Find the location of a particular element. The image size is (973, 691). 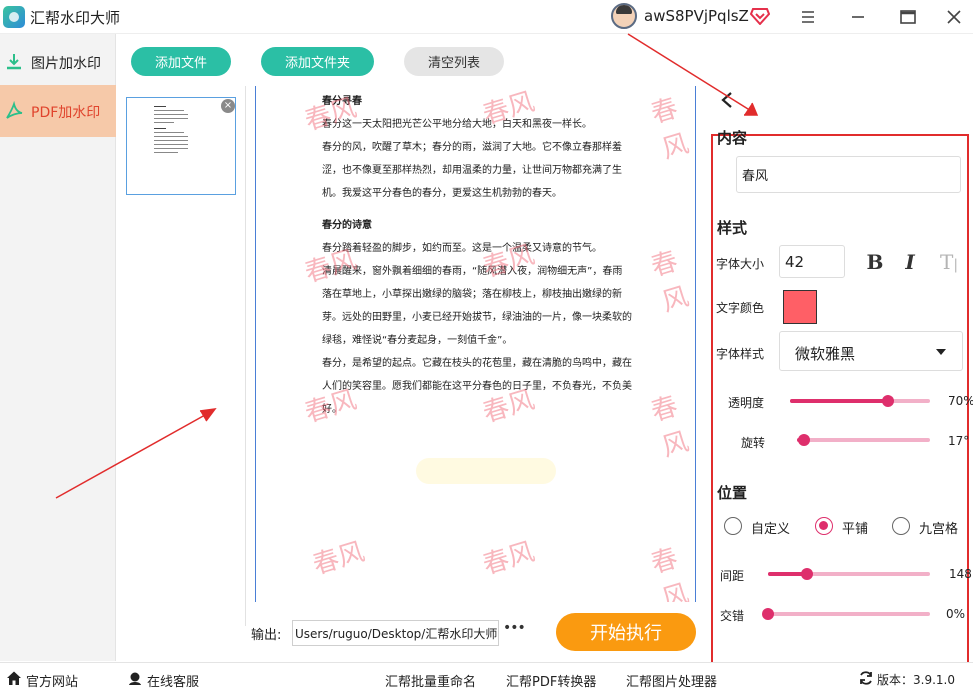

font-size-input is located at coordinates (812, 261).